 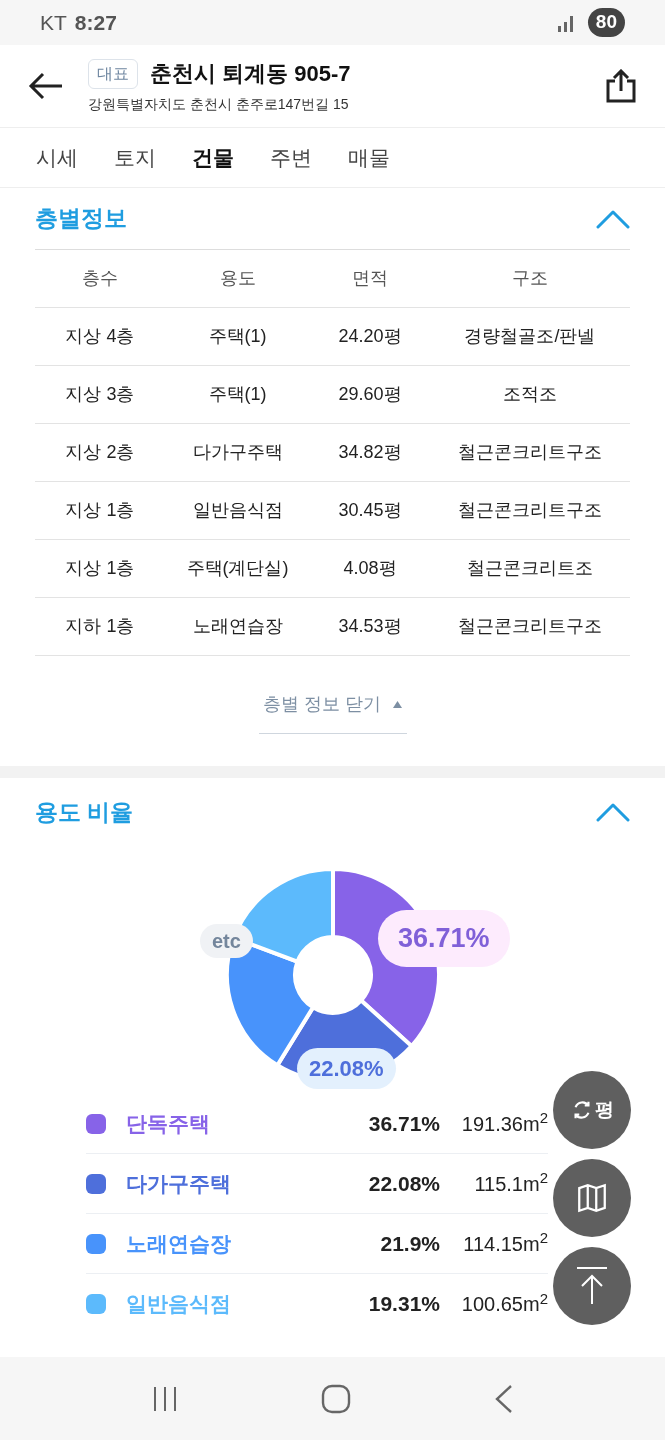 I want to click on percent-text: 19.31%, so click(x=404, y=1304).